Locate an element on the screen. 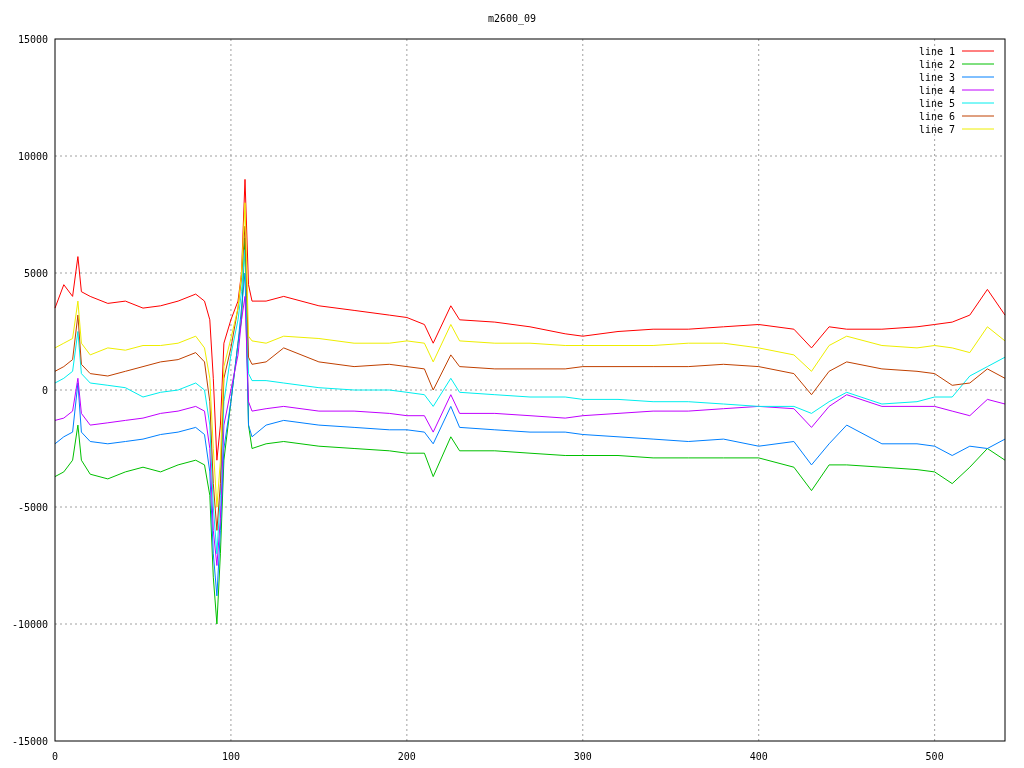 The width and height of the screenshot is (1024, 768). legend-label: line 3 is located at coordinates (936, 77).